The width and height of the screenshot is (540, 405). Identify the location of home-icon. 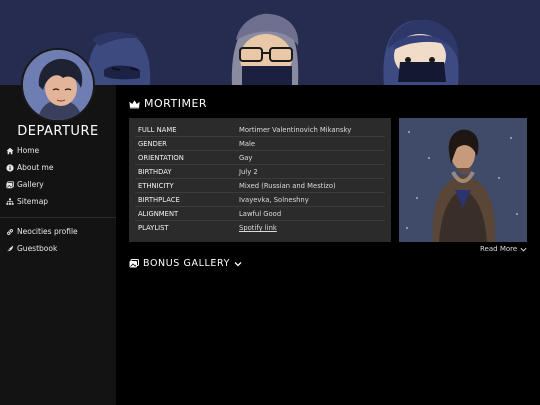
(10, 150).